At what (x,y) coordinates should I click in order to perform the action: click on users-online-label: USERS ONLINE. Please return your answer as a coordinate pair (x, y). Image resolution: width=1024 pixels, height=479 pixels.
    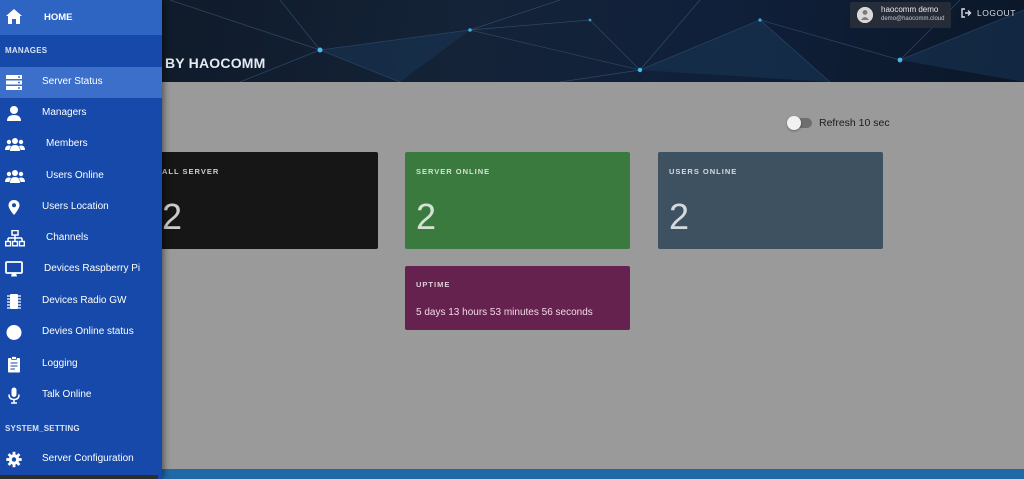
    Looking at the image, I should click on (703, 171).